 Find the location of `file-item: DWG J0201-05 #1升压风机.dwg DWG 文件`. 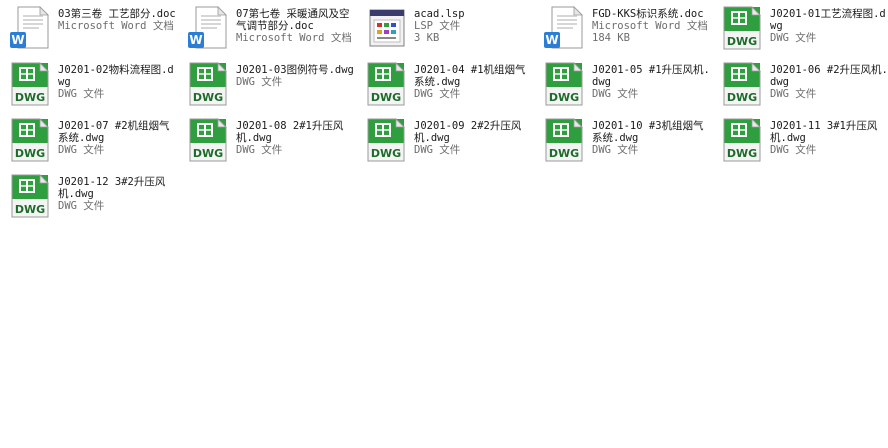

file-item: DWG J0201-05 #1升压风机.dwg DWG 文件 is located at coordinates (624, 85).